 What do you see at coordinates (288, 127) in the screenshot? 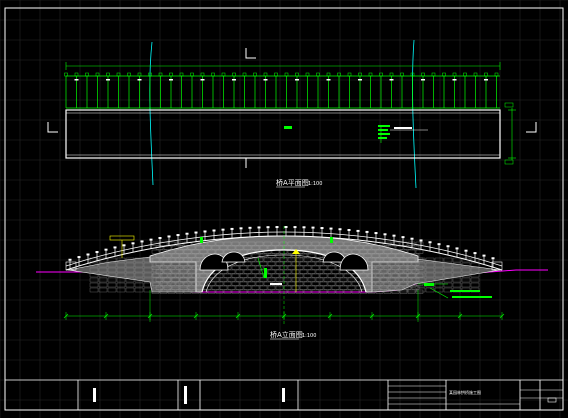
I see `deck-center-label` at bounding box center [288, 127].